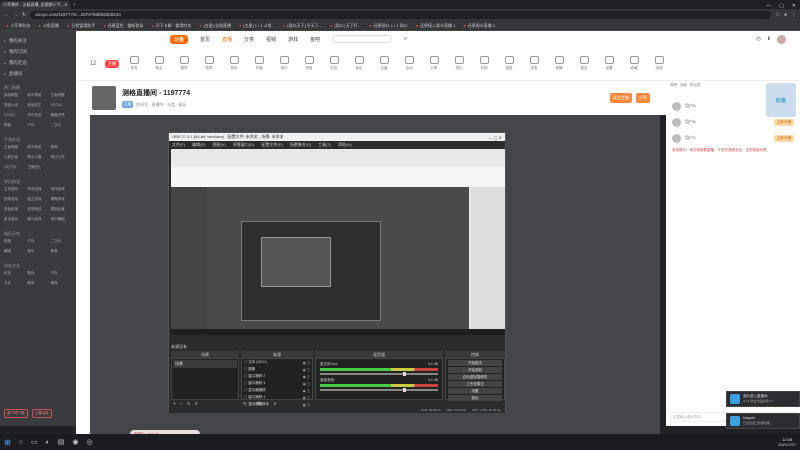 This screenshot has height=450, width=800. Describe the element at coordinates (48, 442) in the screenshot. I see `edge-icon: ◐` at that location.